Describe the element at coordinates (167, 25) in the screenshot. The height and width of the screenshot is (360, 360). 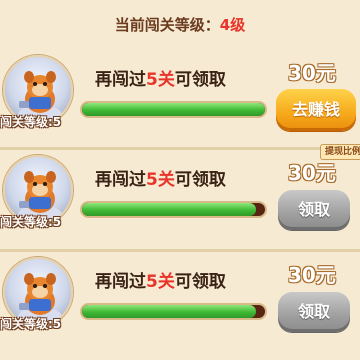
I see `current-level-label: 当前闯关等级：` at that location.